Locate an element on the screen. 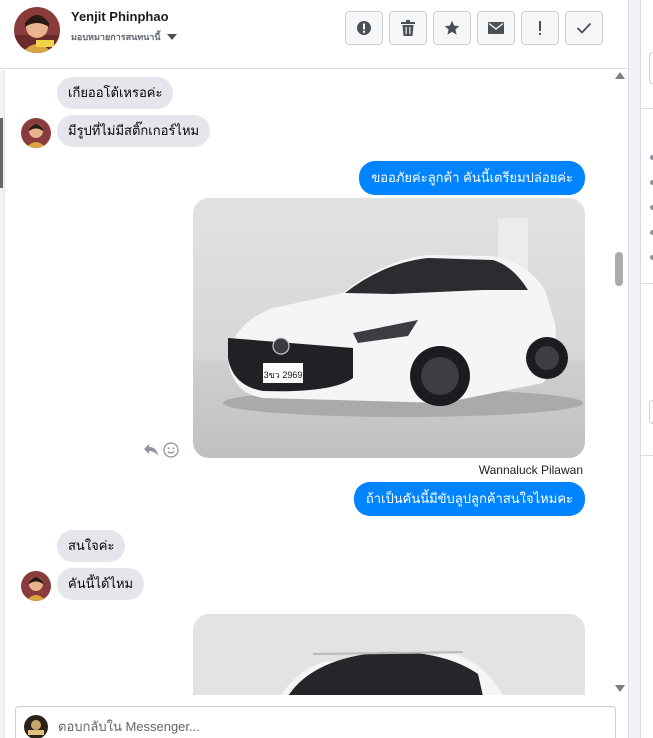  star-icon is located at coordinates (452, 28).